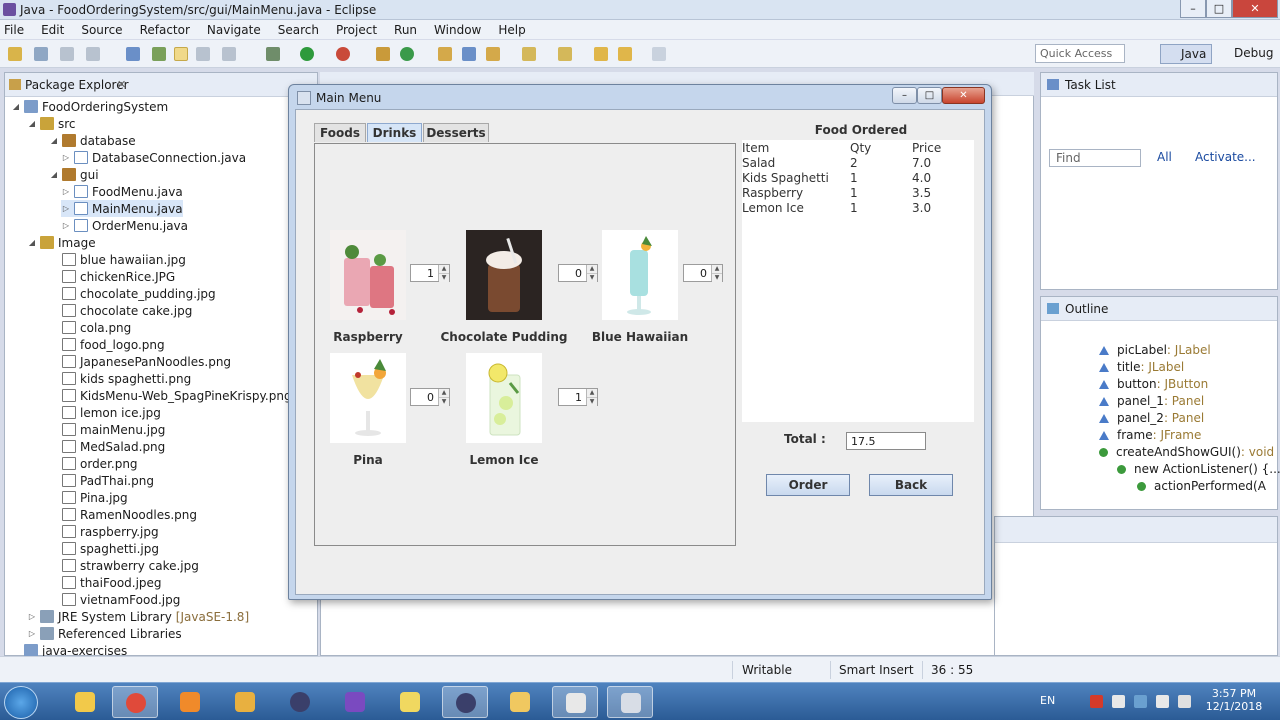 The height and width of the screenshot is (720, 1280). Describe the element at coordinates (41, 54) in the screenshot. I see `save-icon` at that location.